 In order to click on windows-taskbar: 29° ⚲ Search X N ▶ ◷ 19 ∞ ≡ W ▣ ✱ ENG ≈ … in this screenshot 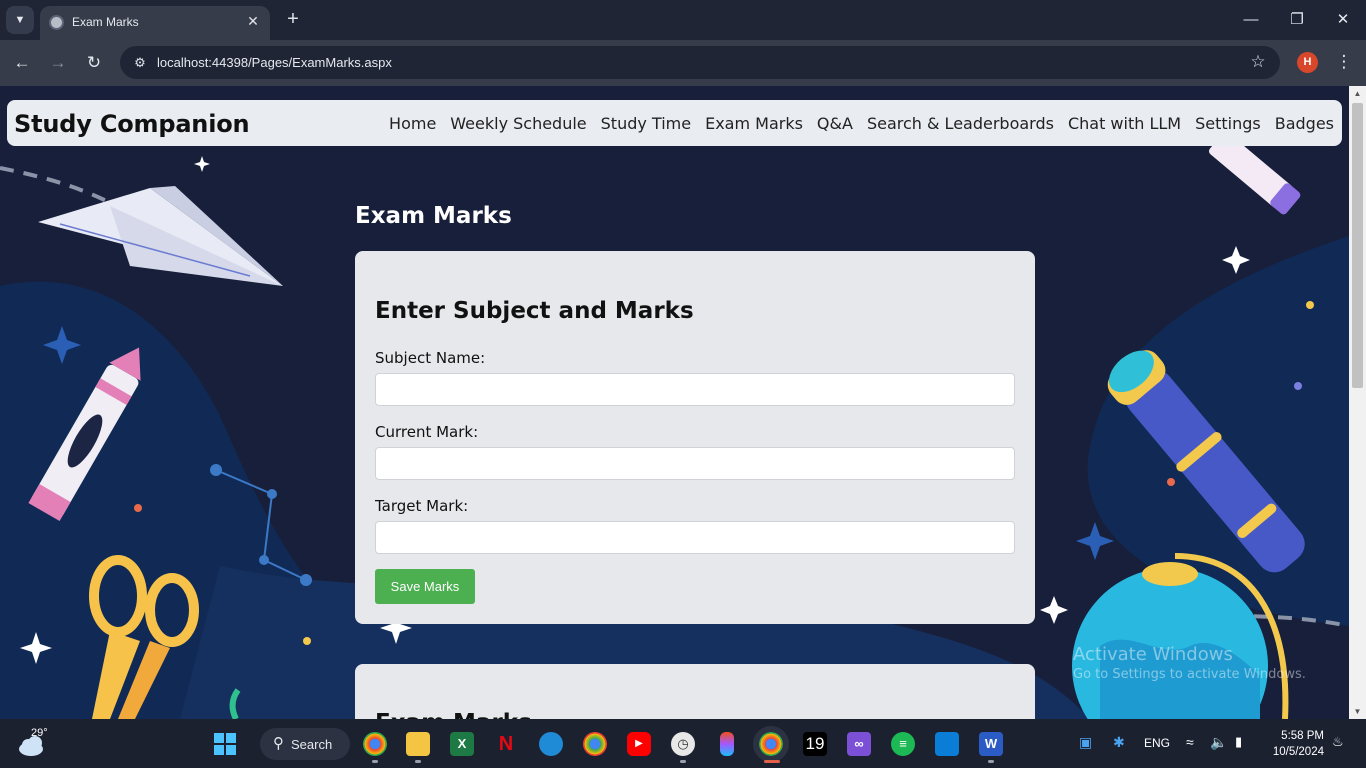, I will do `click(683, 743)`.